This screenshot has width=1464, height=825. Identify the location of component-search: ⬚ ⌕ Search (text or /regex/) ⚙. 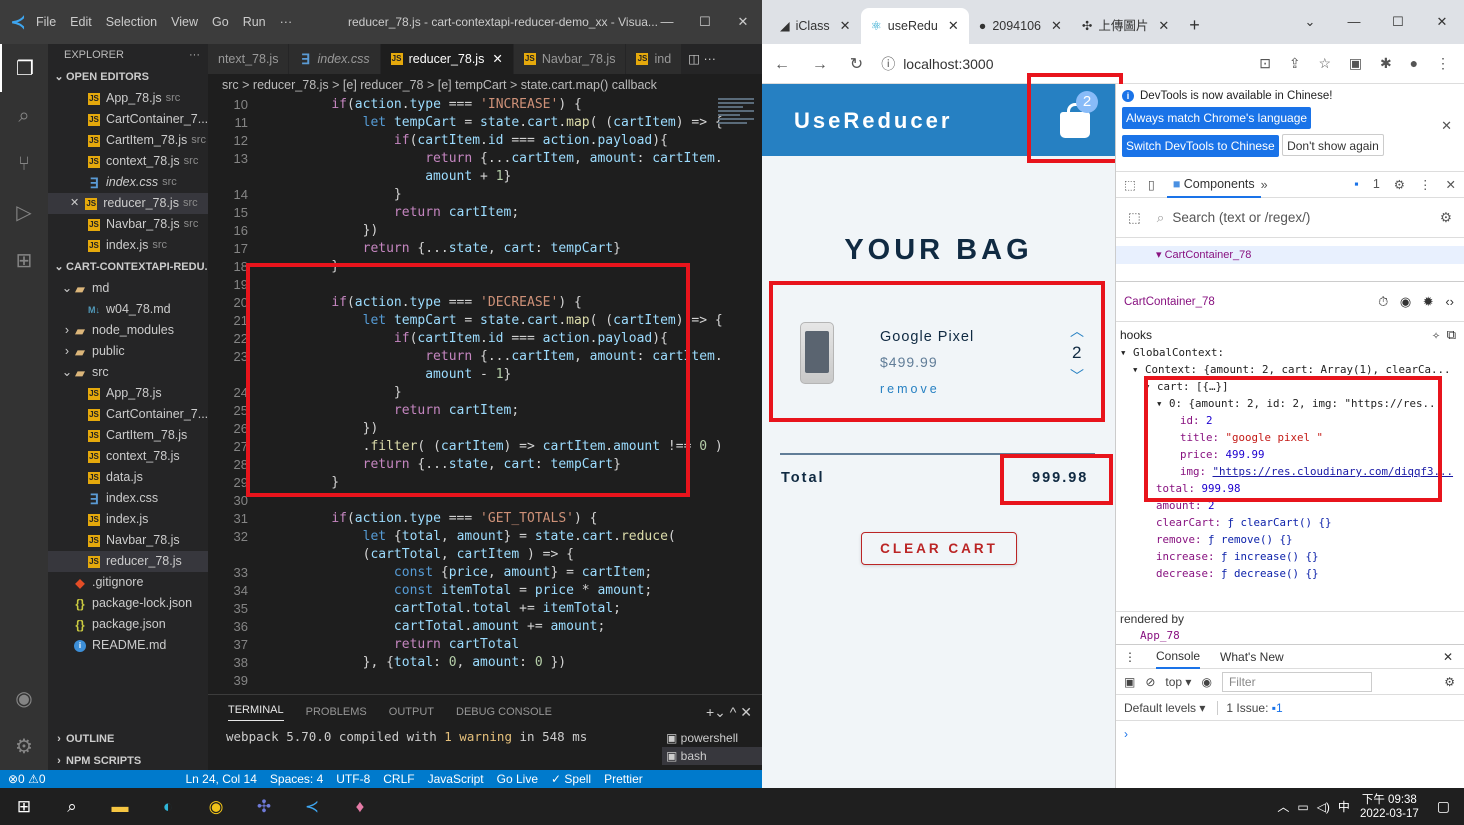
(1290, 218).